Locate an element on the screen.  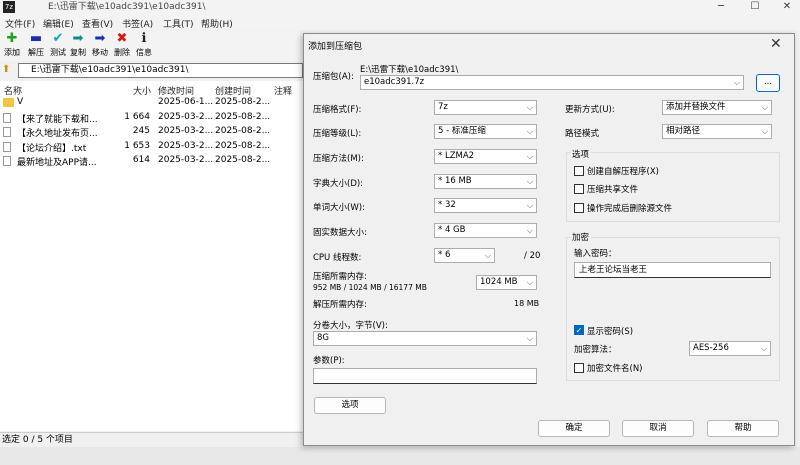
sfx-checkbox is located at coordinates (579, 171).